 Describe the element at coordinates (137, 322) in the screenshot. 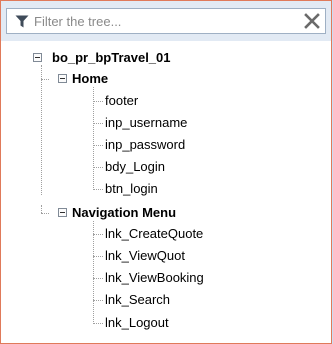

I see `tree-leaf-lnk-logout: lnk_Logout` at that location.